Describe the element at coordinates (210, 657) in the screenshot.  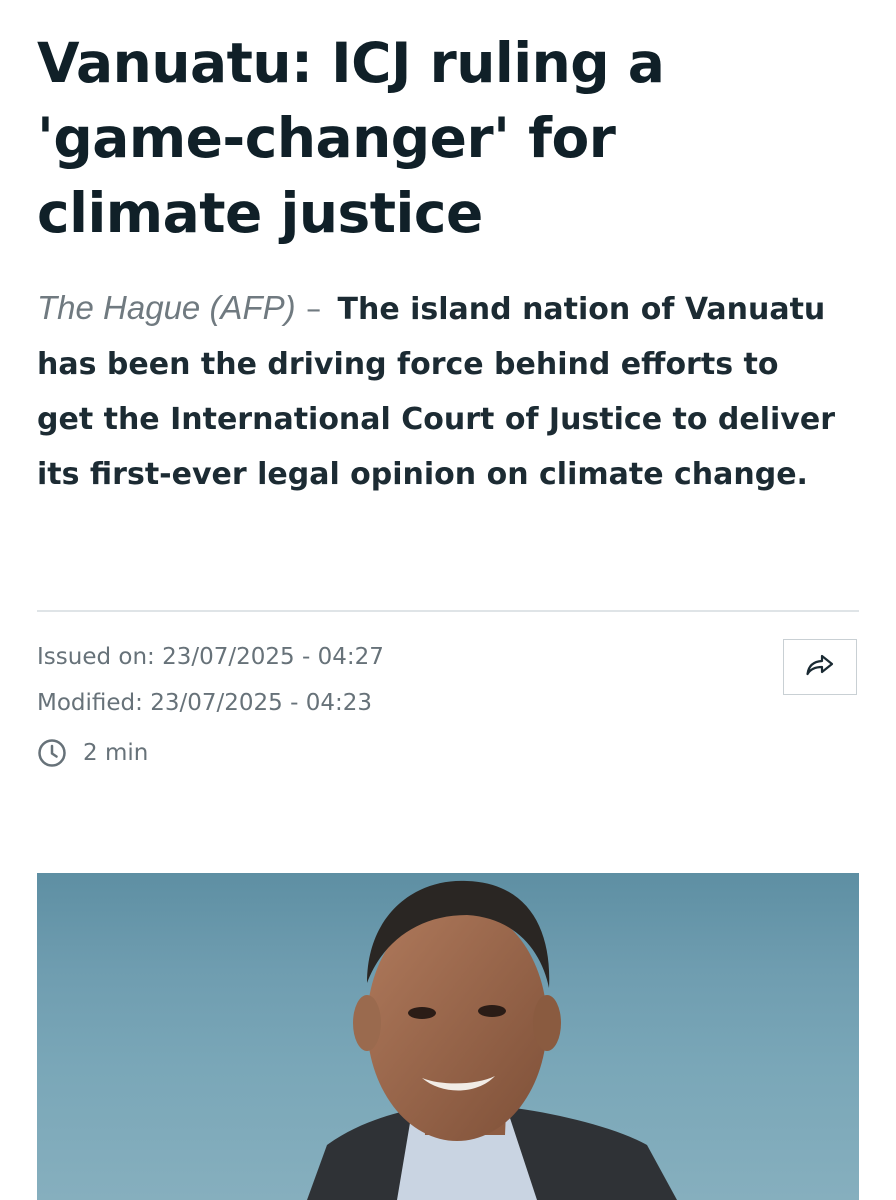
I see `issued-date: Issued on: 23/07/2025 - 04:27` at that location.